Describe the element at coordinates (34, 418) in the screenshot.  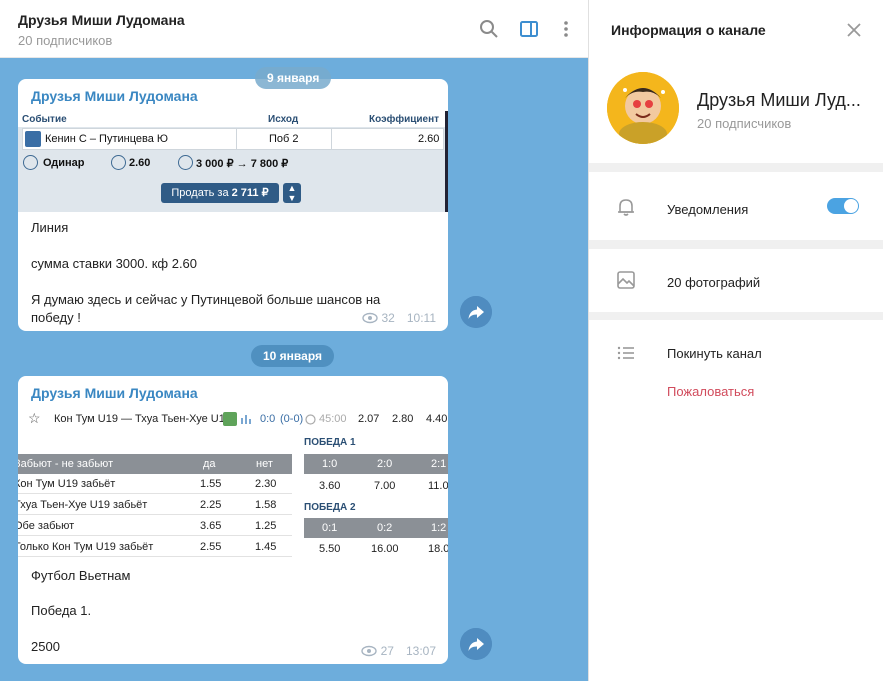
I see `star-icon: ☆` at that location.